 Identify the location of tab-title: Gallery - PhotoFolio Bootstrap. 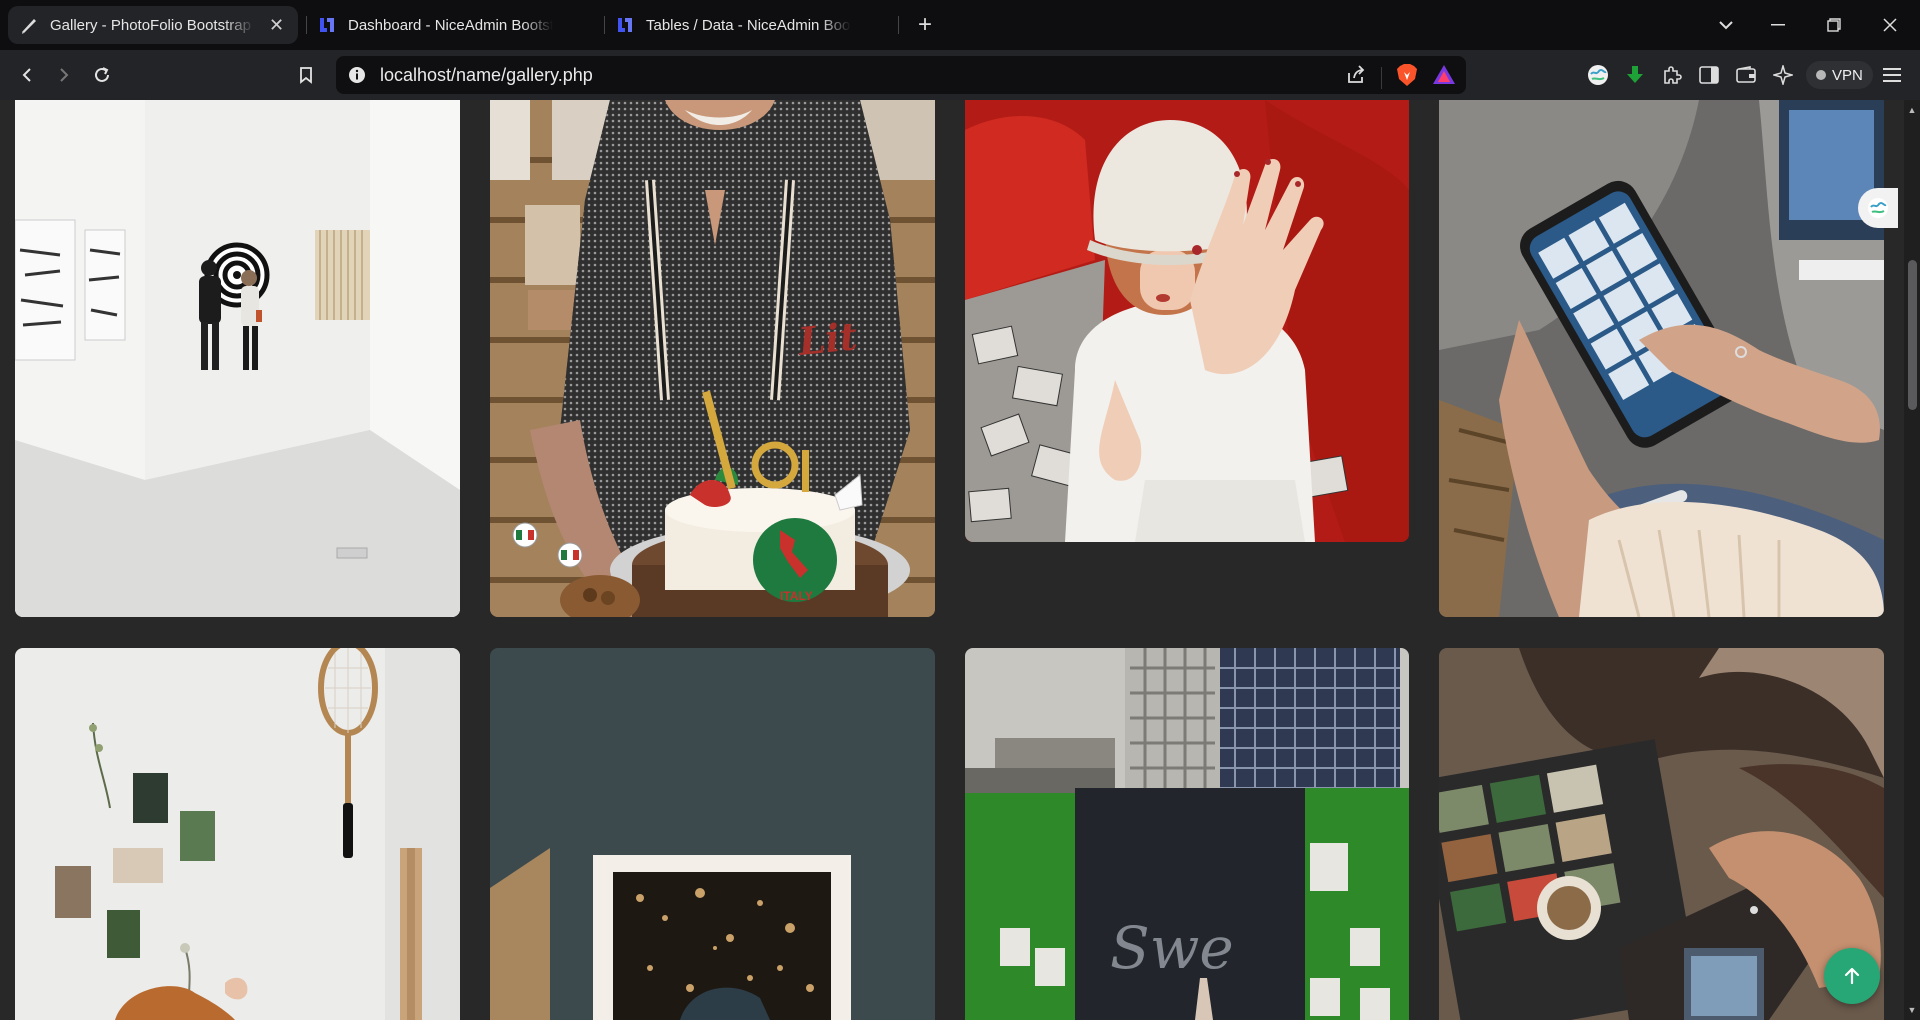
(150, 25).